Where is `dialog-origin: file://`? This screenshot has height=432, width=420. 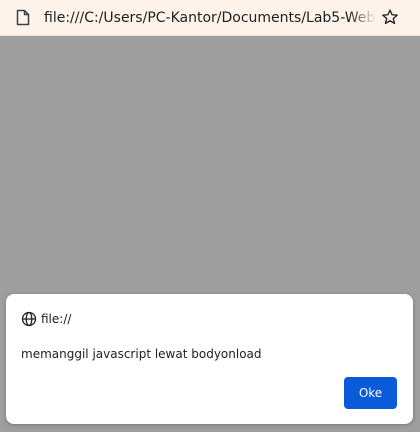
dialog-origin: file:// is located at coordinates (56, 319).